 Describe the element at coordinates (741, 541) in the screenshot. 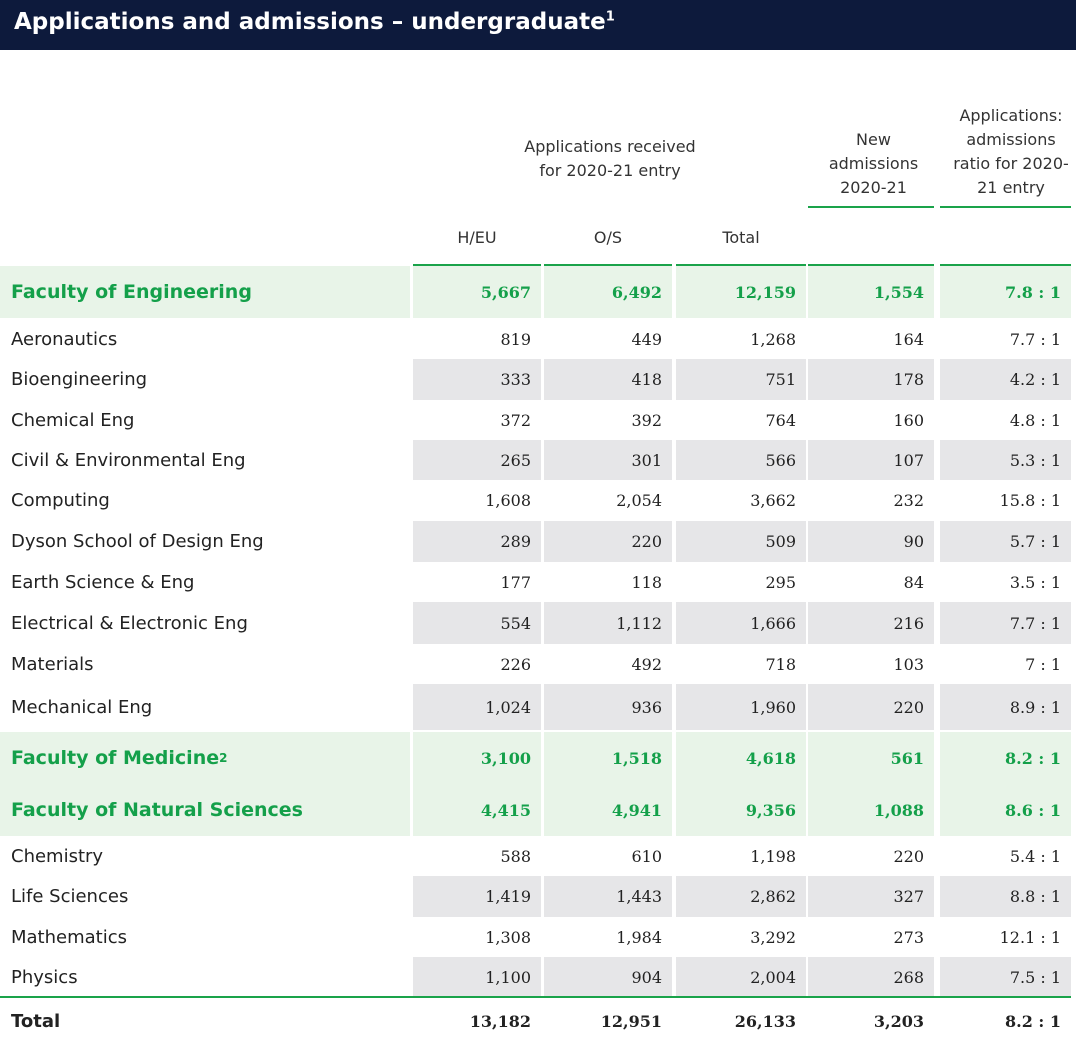

I see `cell-total: 509` at that location.